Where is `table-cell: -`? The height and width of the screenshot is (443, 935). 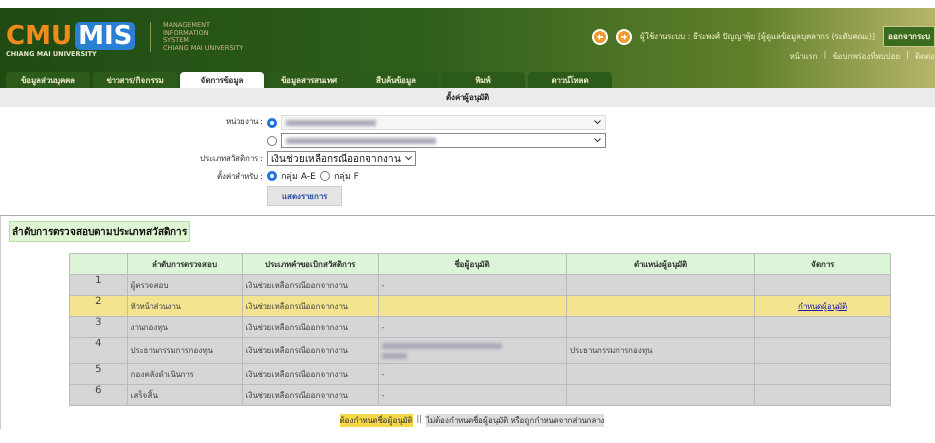
table-cell: - is located at coordinates (472, 395).